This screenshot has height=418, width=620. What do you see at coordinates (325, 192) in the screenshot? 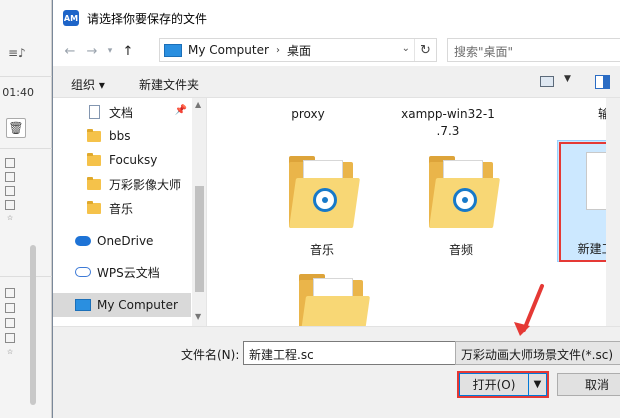
I see `music-folder-icon` at bounding box center [325, 192].